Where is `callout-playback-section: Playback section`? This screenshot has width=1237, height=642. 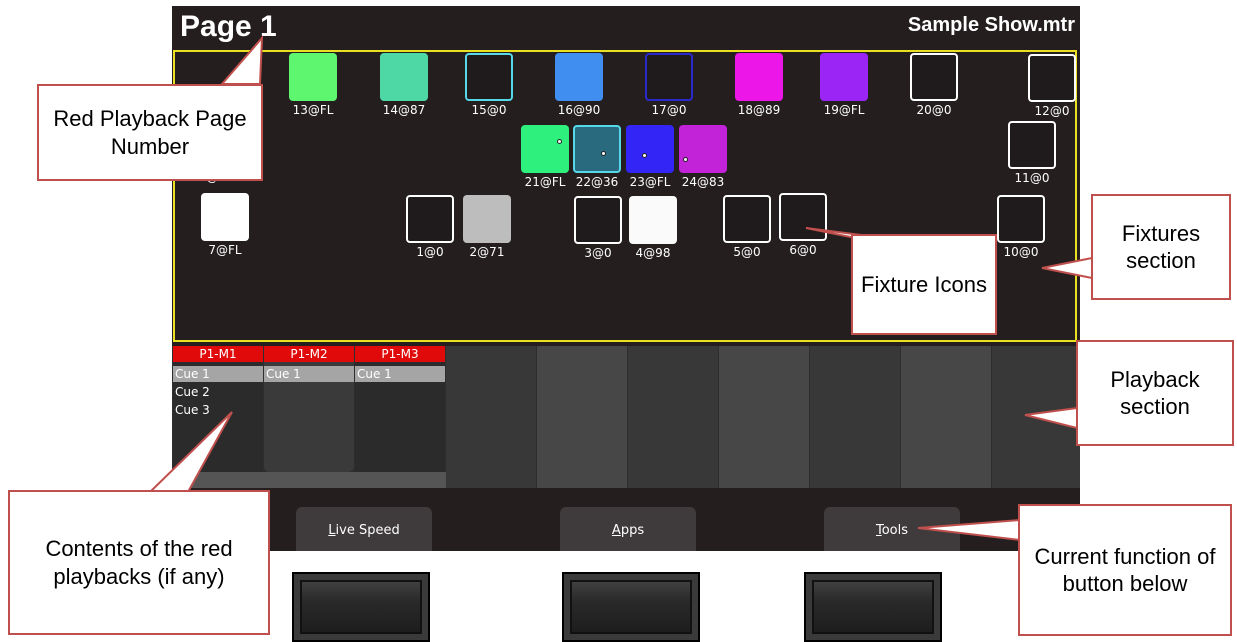 callout-playback-section: Playback section is located at coordinates (1155, 393).